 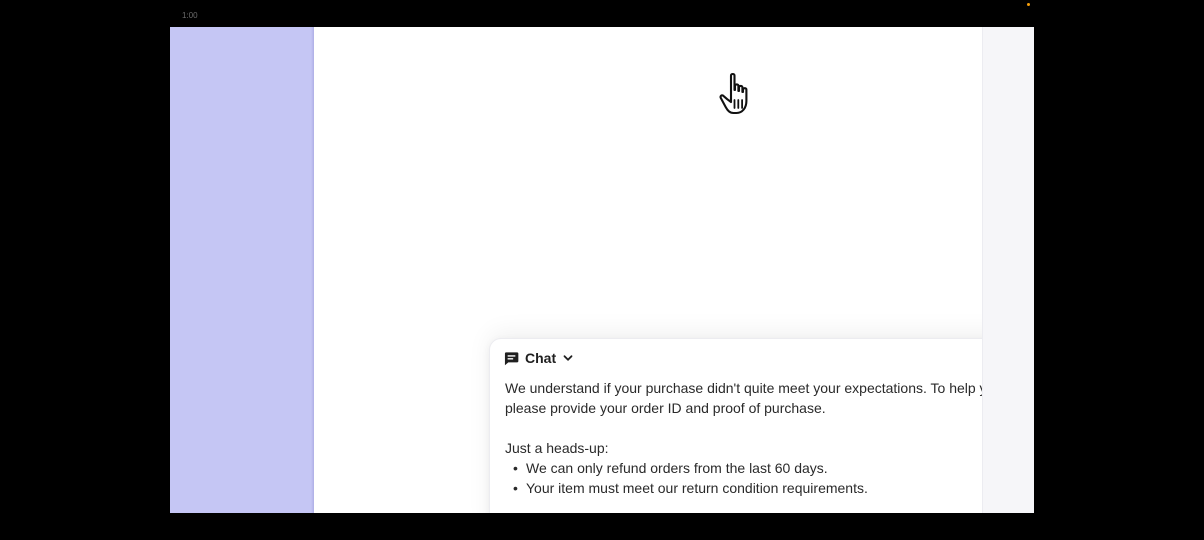 What do you see at coordinates (733, 93) in the screenshot?
I see `hand-pointer-icon` at bounding box center [733, 93].